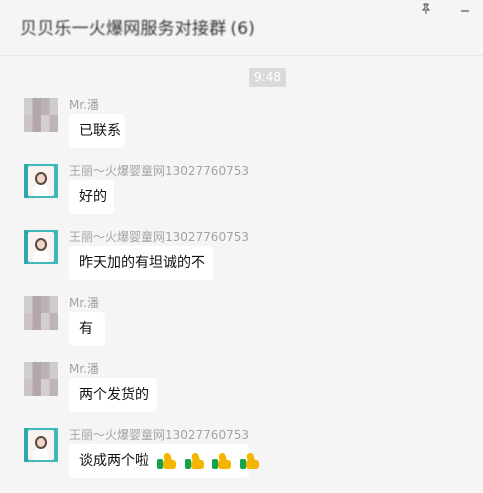 This screenshot has height=493, width=483. I want to click on chat-title-text: 贝贝乐一火爆网服务对接群, so click(123, 29).